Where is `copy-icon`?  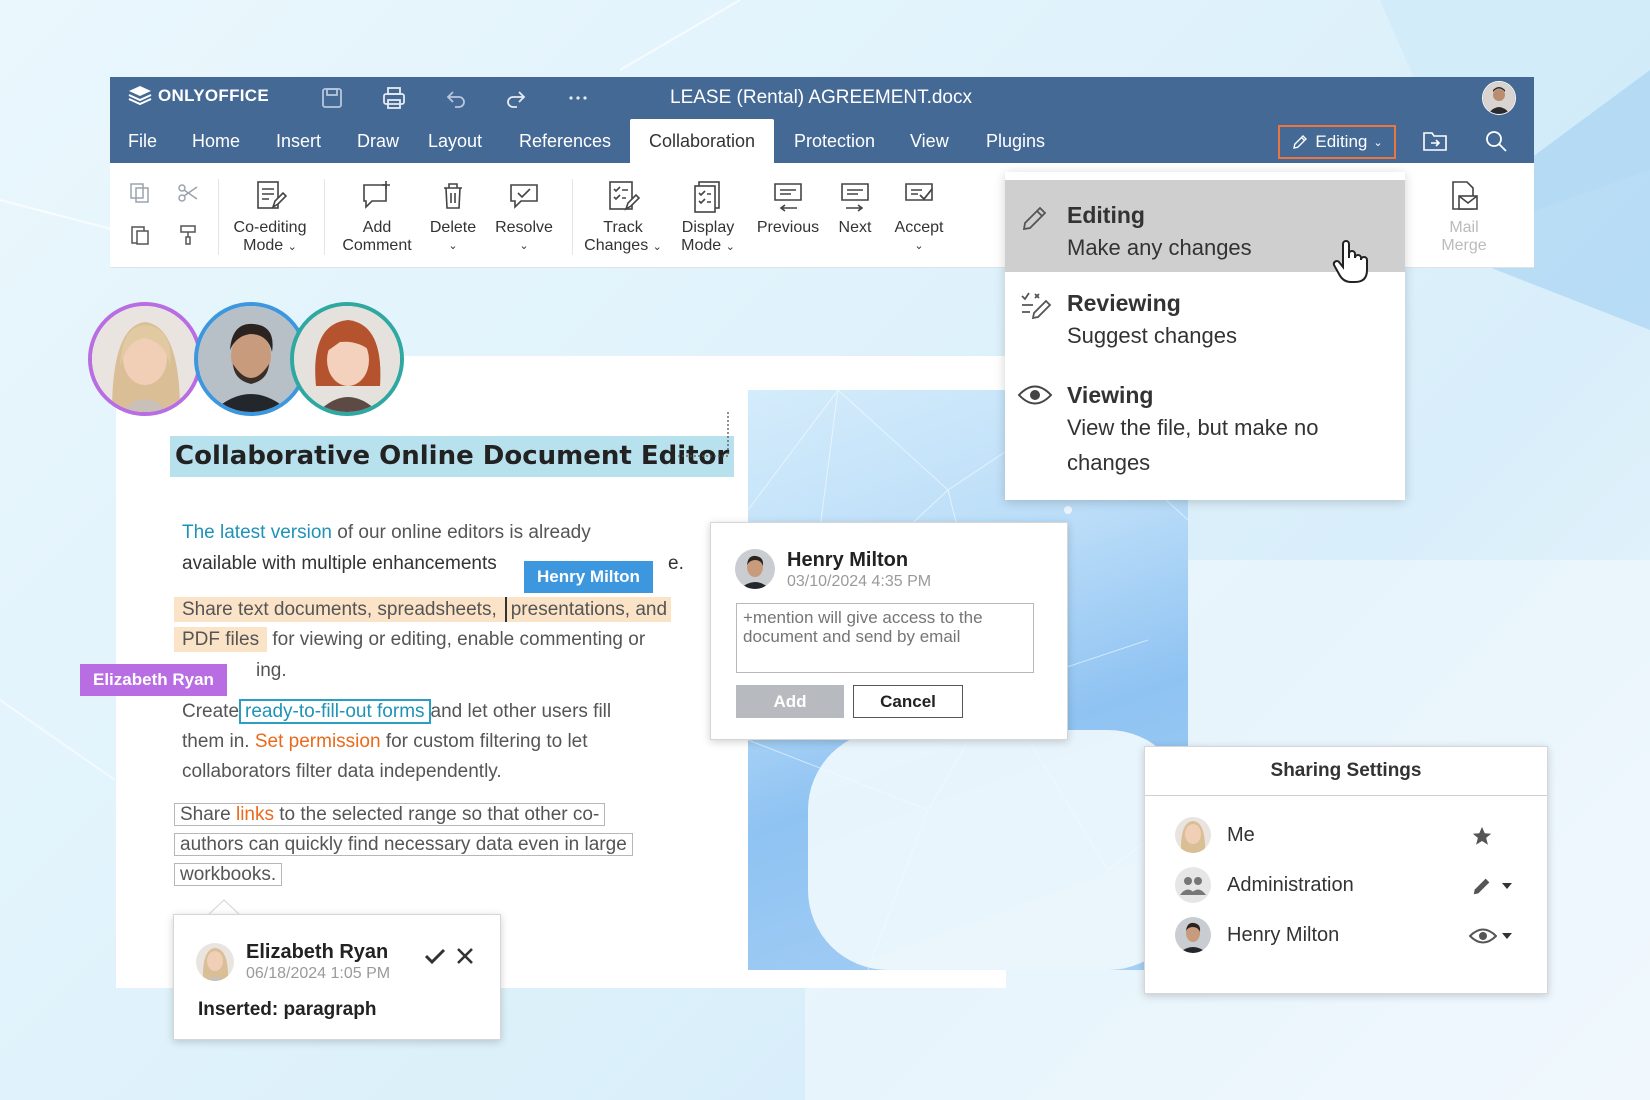
copy-icon is located at coordinates (140, 193).